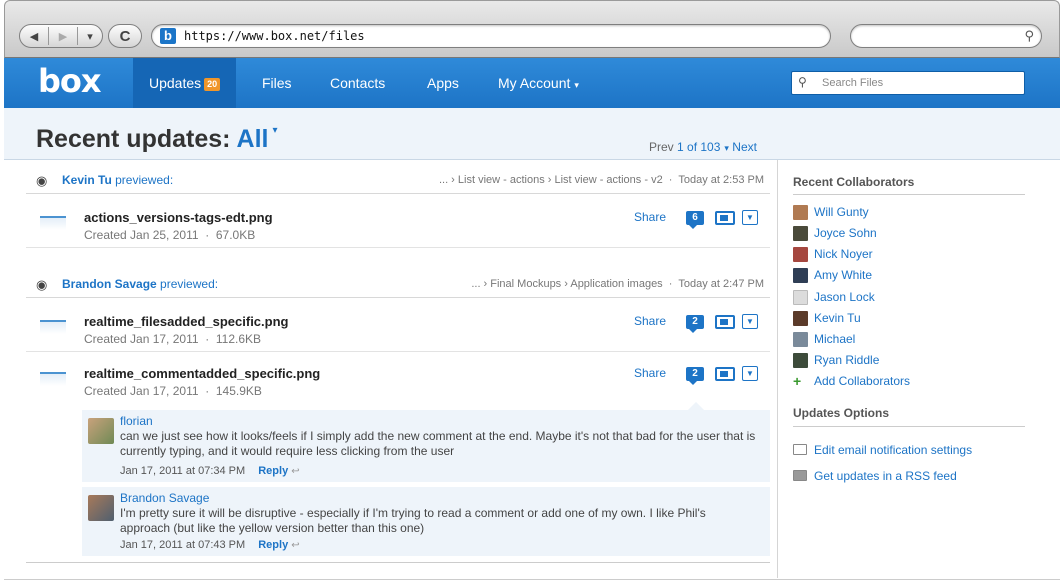 The height and width of the screenshot is (586, 1064). What do you see at coordinates (212, 84) in the screenshot?
I see `updates-count-badge: 20` at bounding box center [212, 84].